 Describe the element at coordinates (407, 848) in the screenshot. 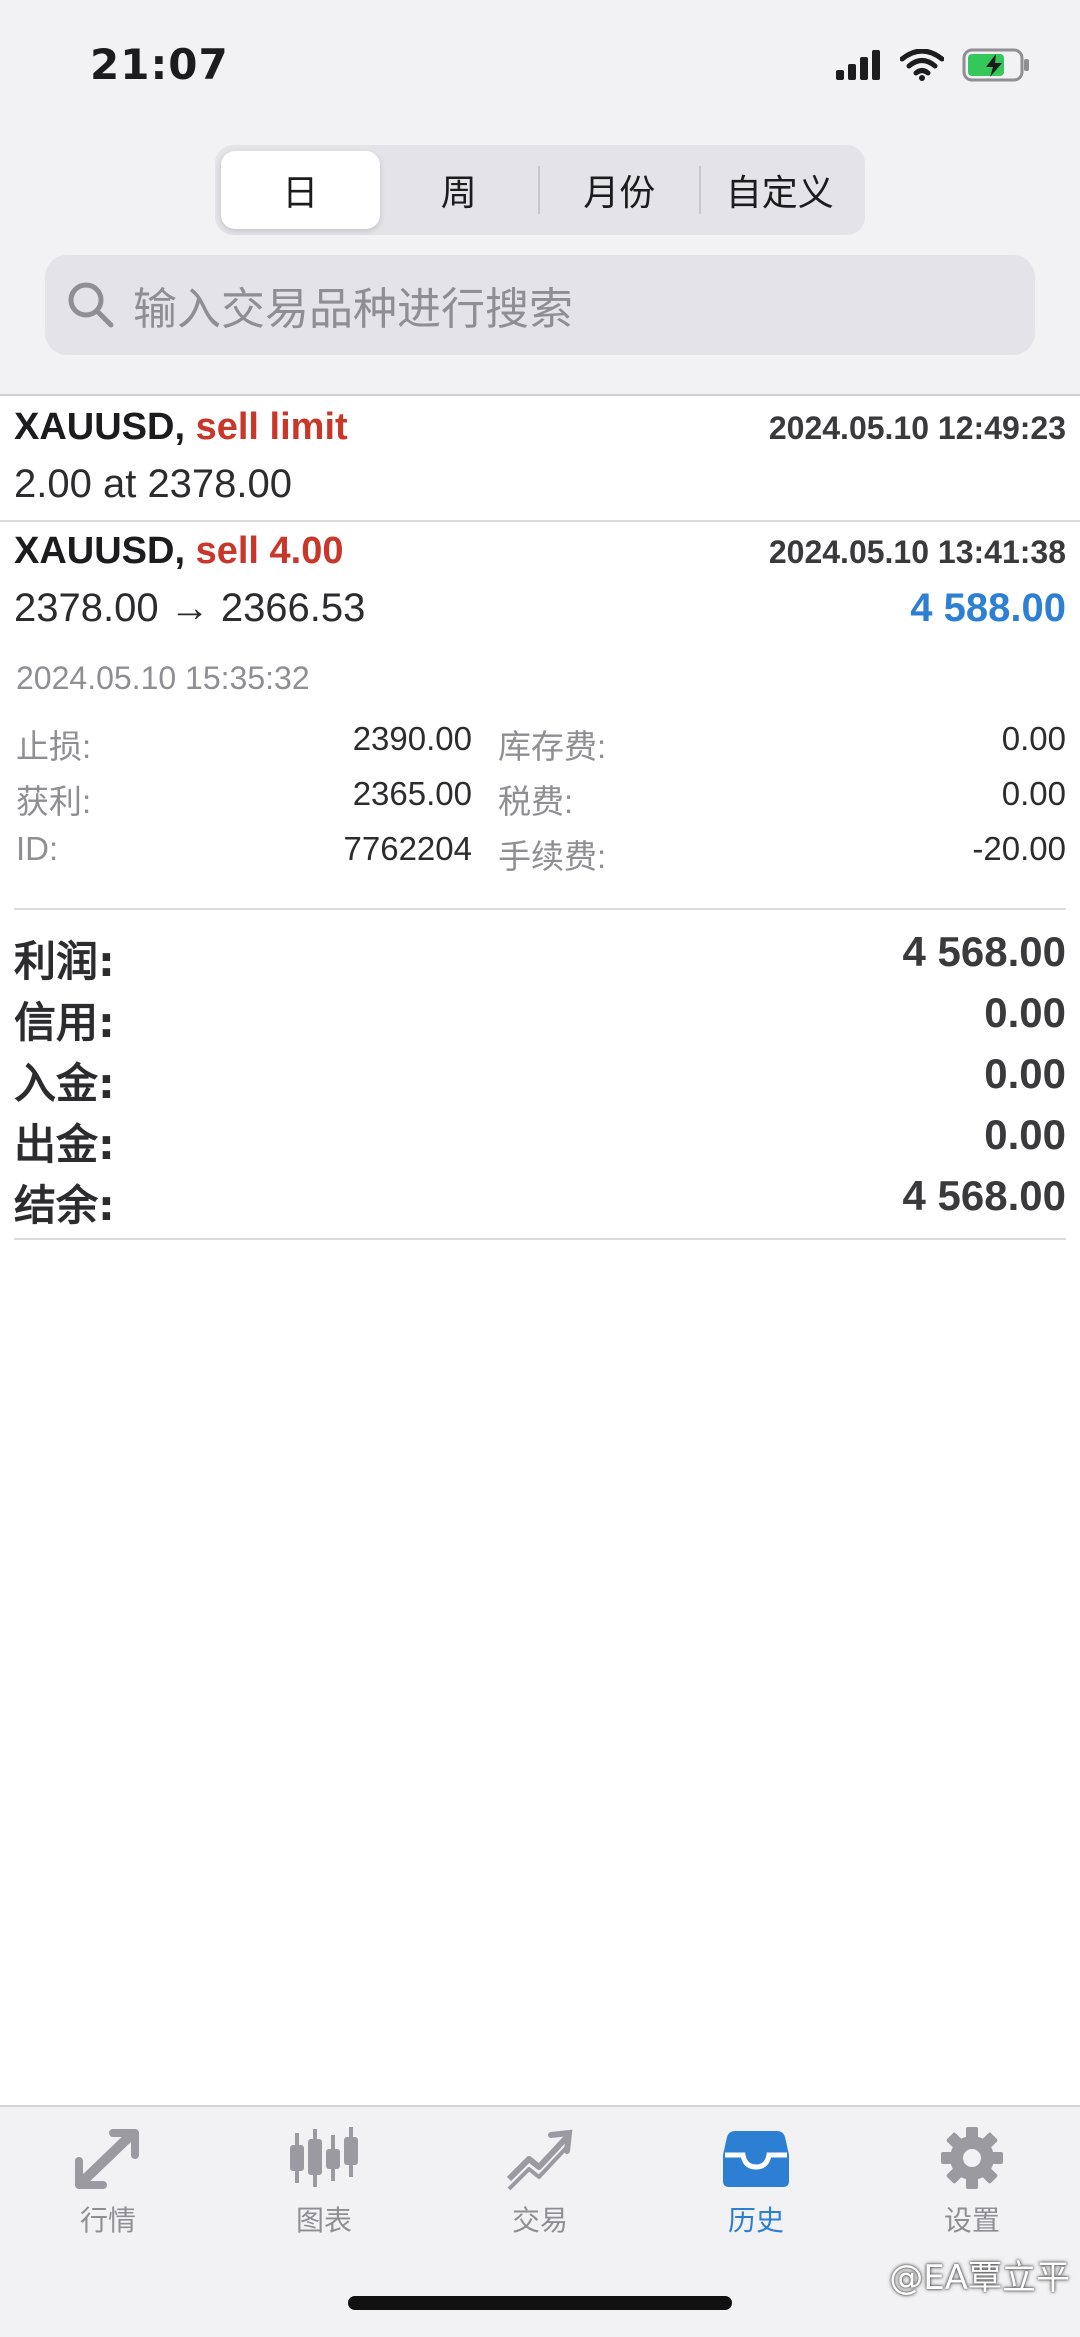

I see `id-value: 7762204` at that location.